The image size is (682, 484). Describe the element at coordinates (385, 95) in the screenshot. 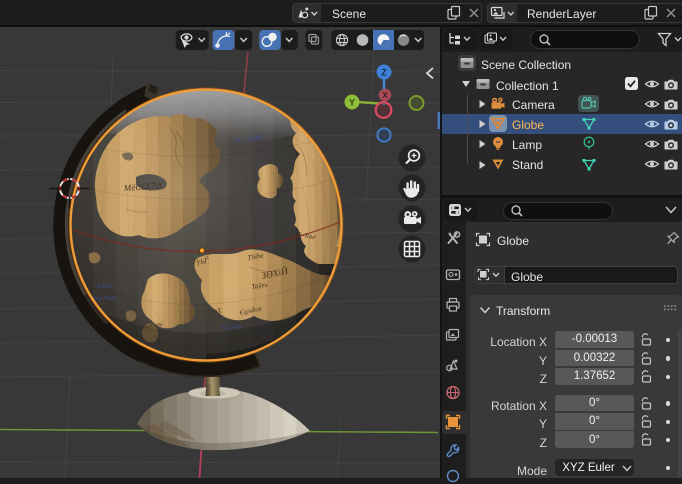

I see `svg-text: X` at that location.